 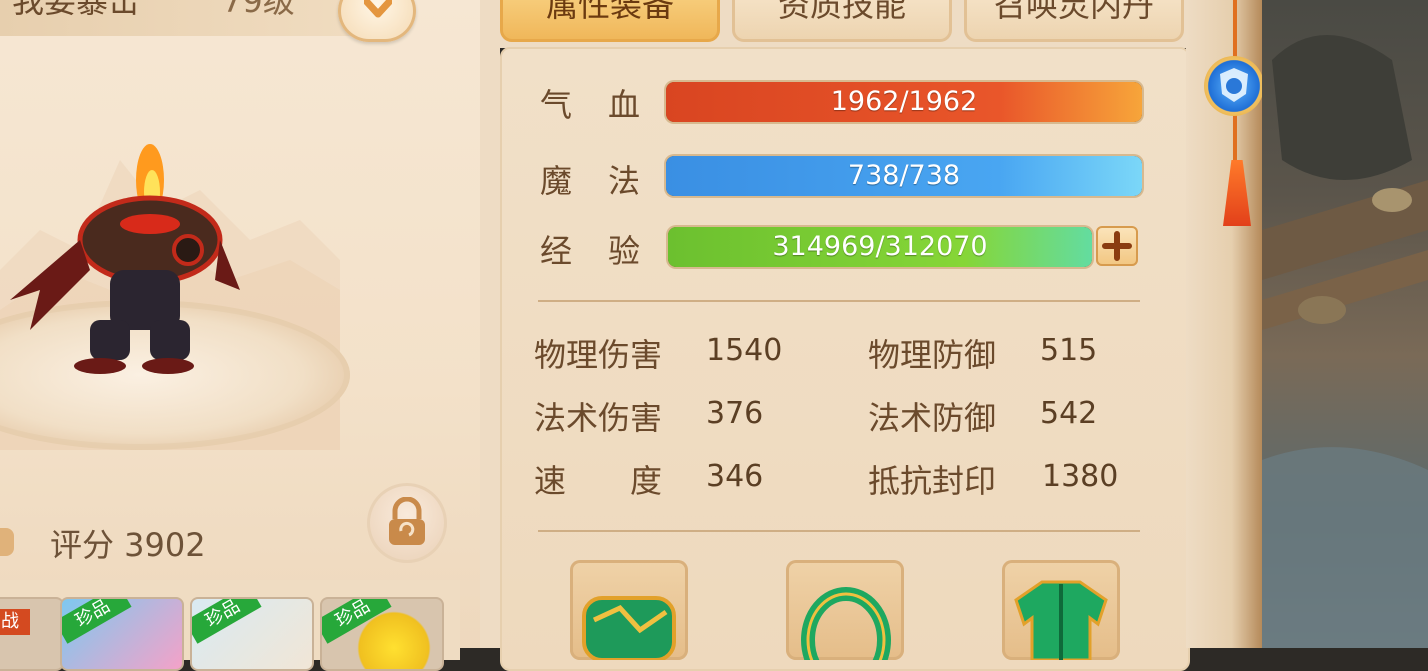 I want to click on lock-icon, so click(x=407, y=521).